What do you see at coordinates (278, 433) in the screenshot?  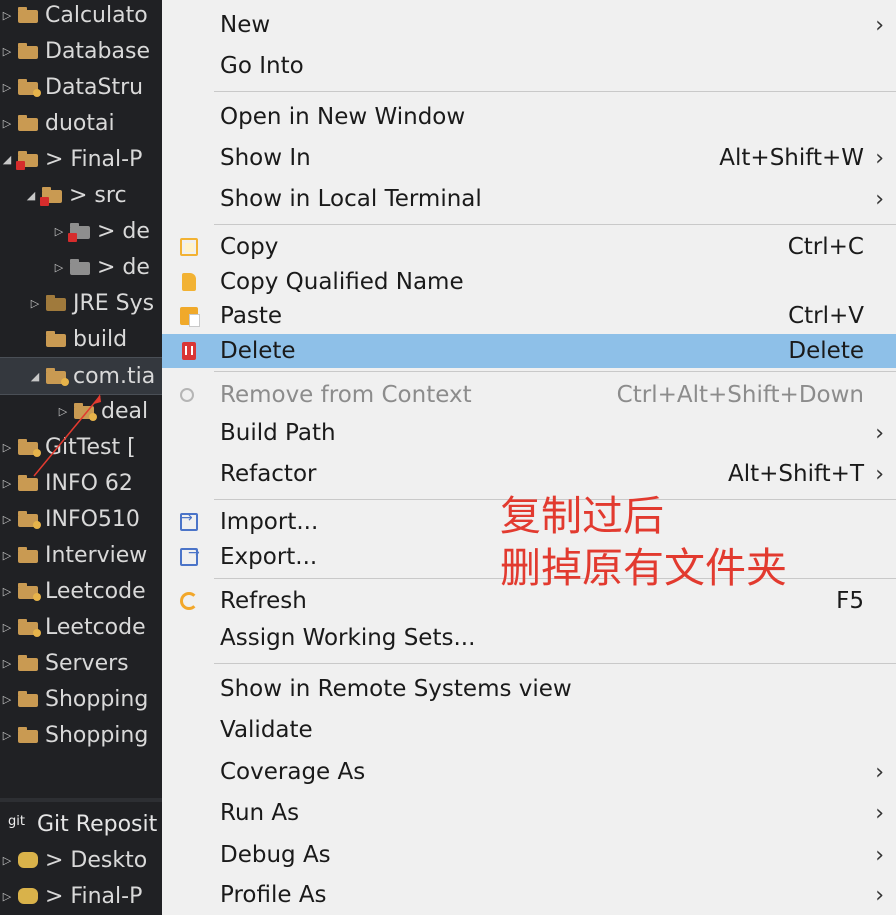 I see `menu-item-label: Build Path` at bounding box center [278, 433].